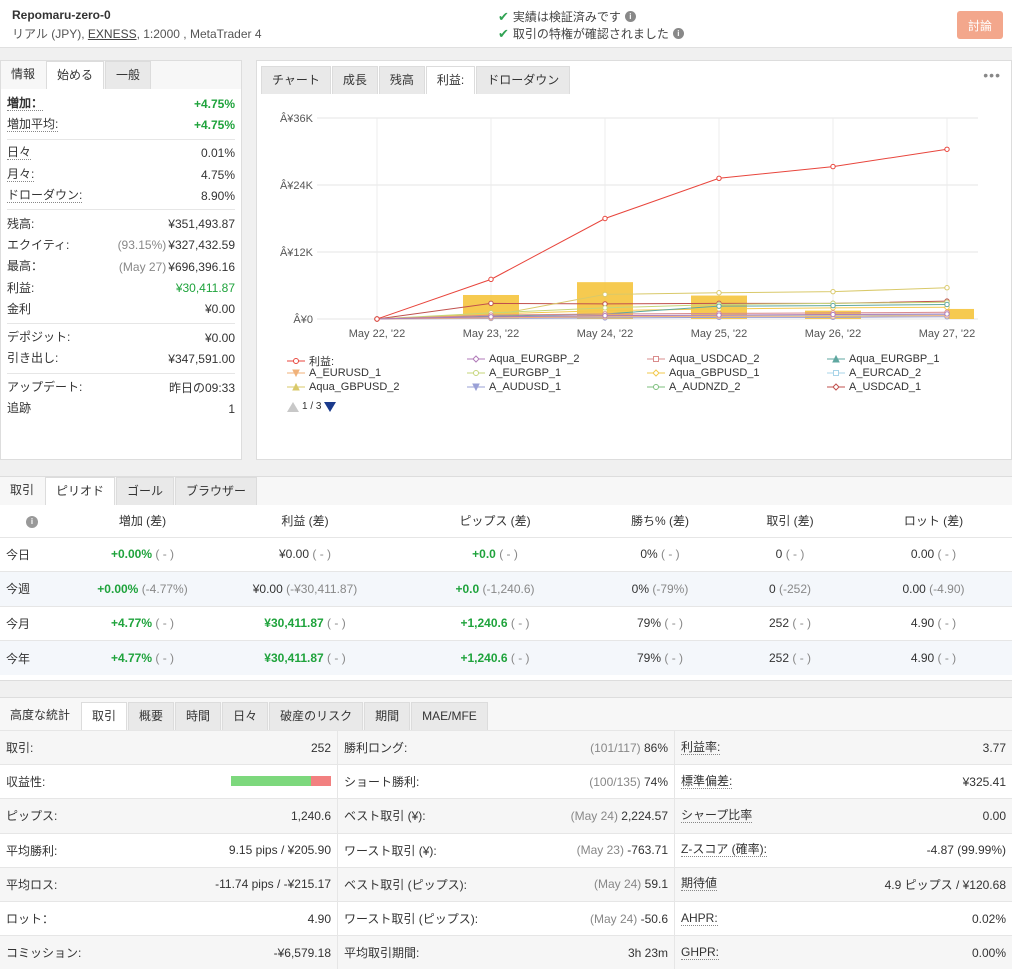 The image size is (1012, 972). Describe the element at coordinates (525, 387) in the screenshot. I see `legend-label: A_AUDUSD_1` at that location.